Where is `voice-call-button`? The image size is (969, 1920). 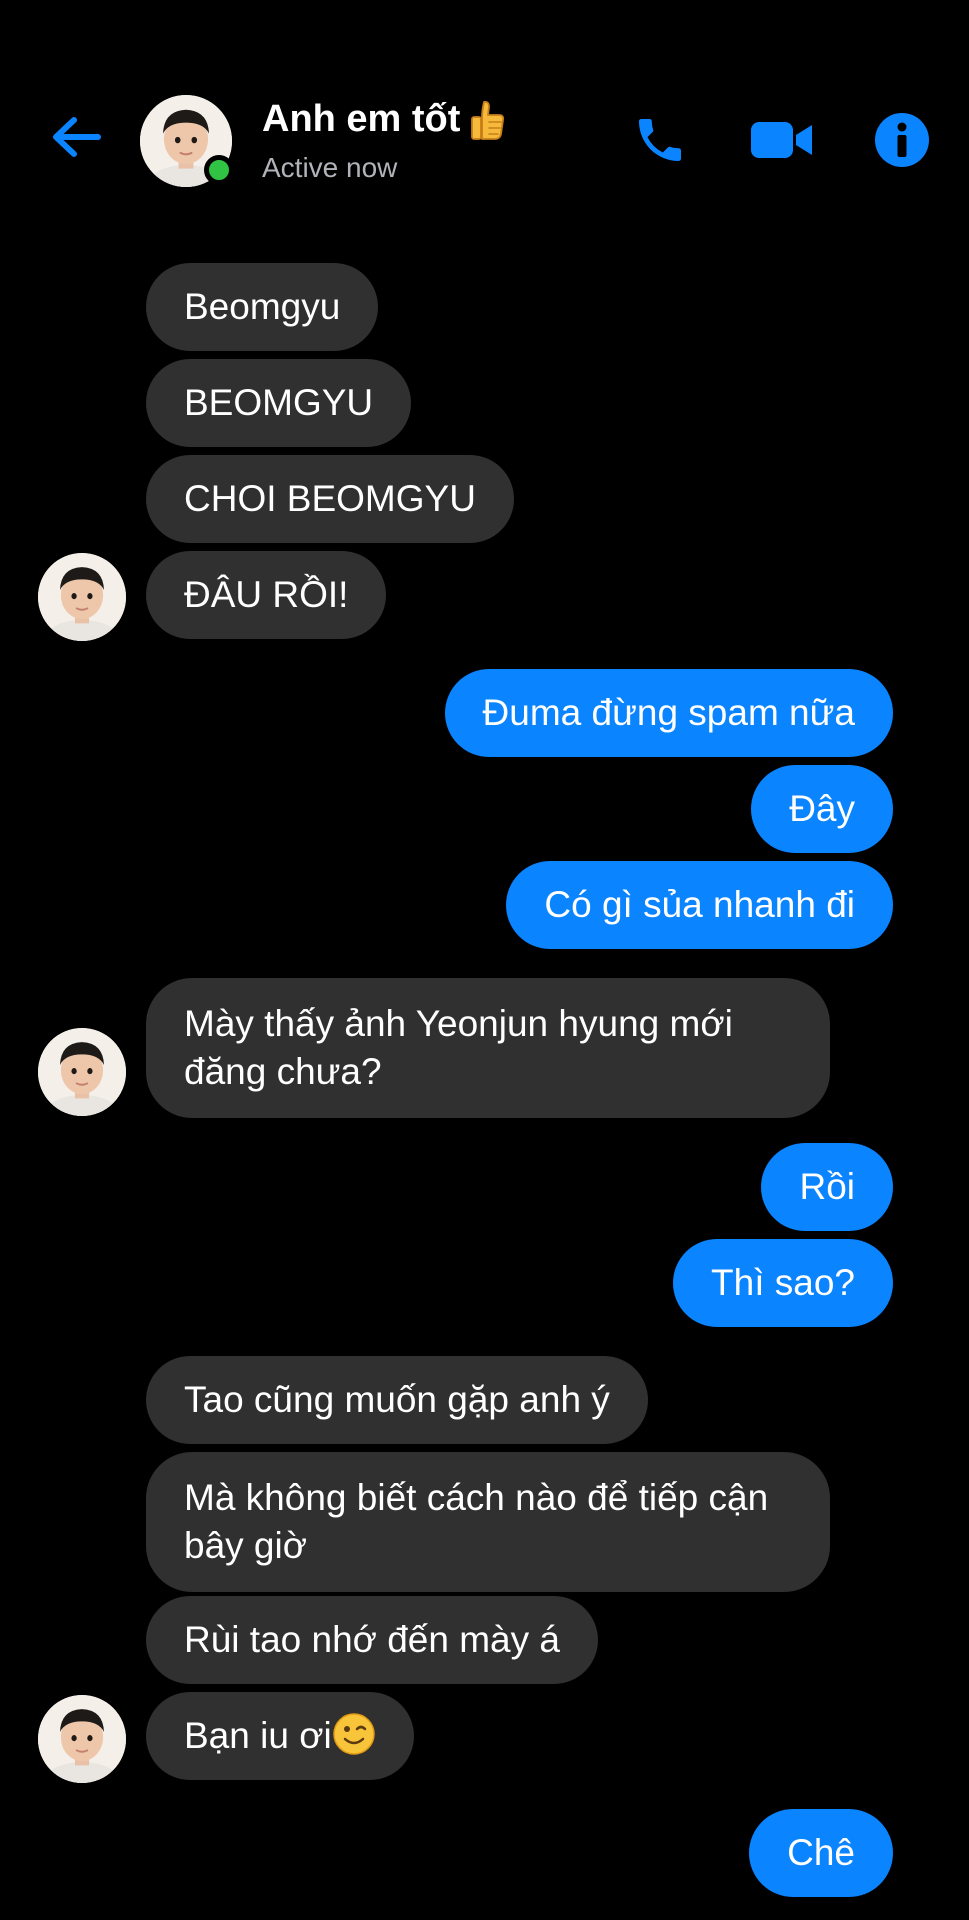
voice-call-button is located at coordinates (660, 140).